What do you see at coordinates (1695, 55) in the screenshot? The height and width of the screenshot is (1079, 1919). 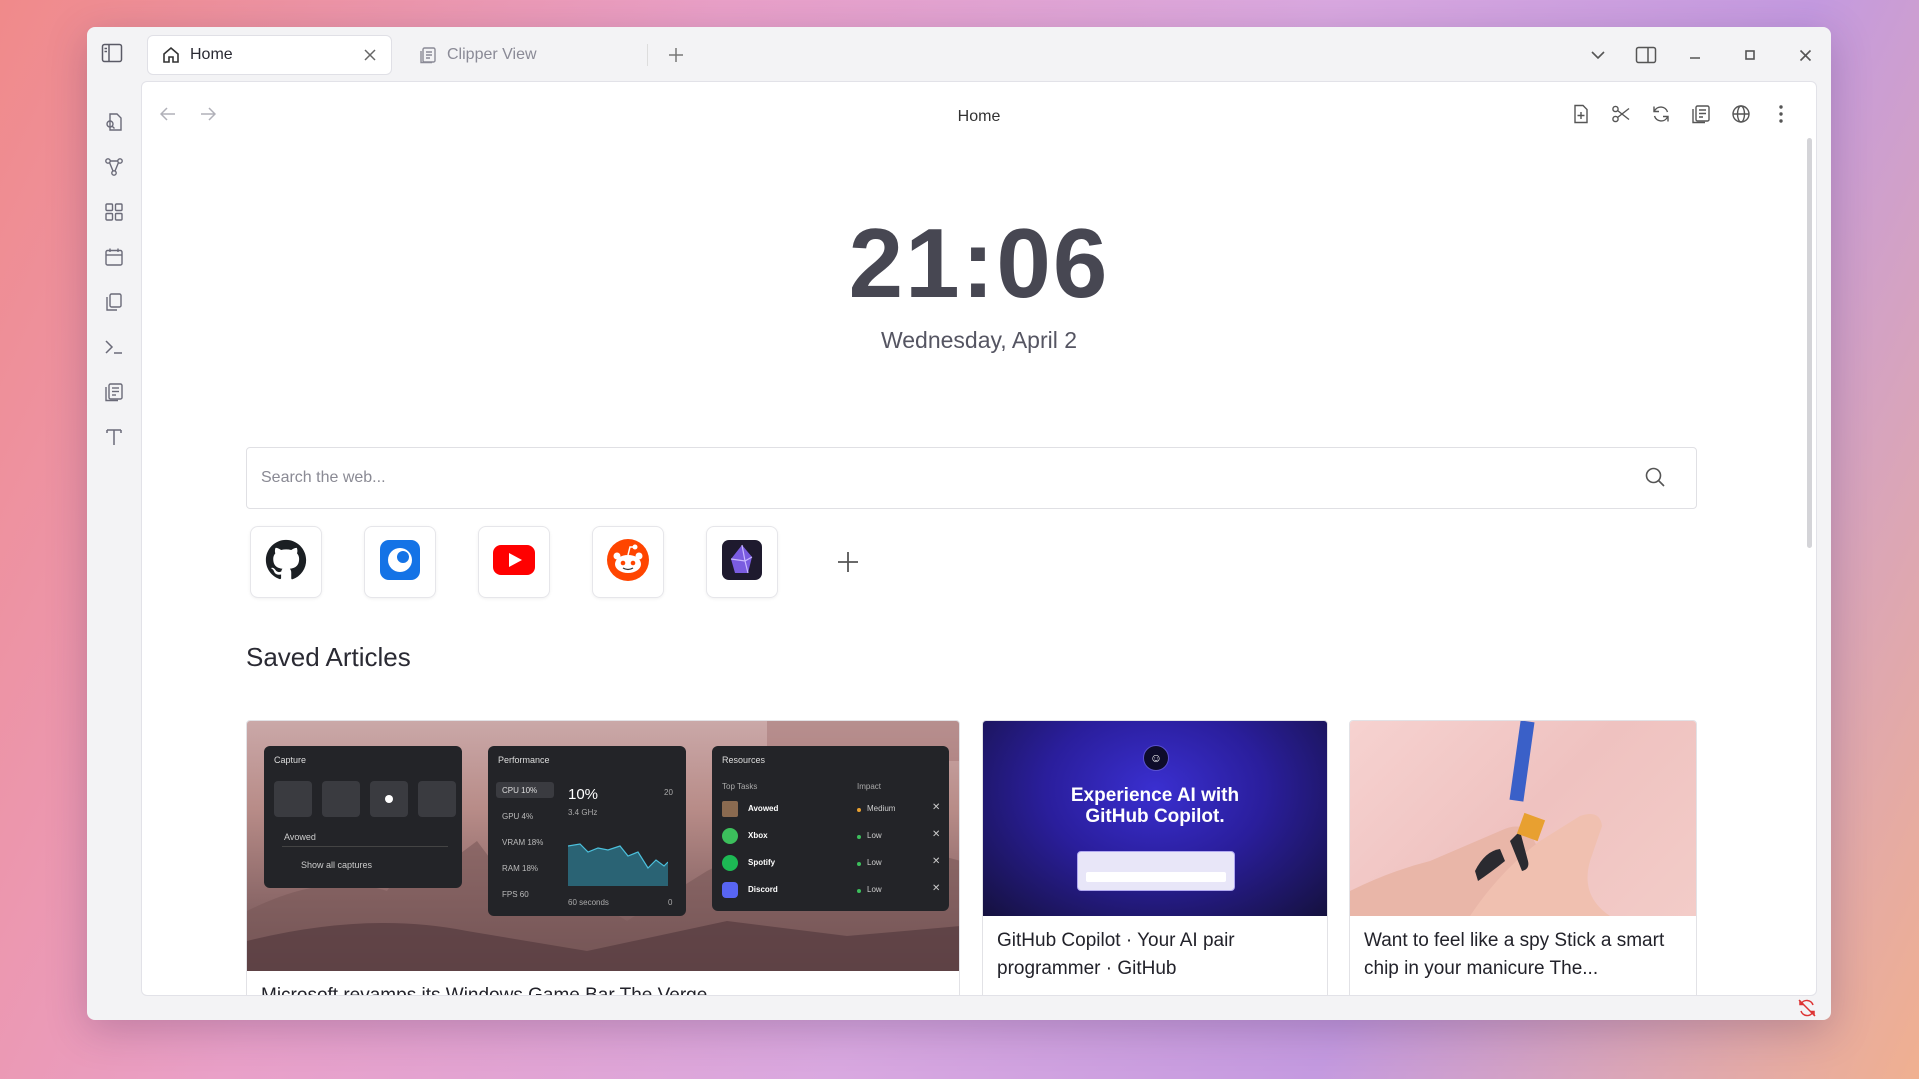 I see `minimize-button` at bounding box center [1695, 55].